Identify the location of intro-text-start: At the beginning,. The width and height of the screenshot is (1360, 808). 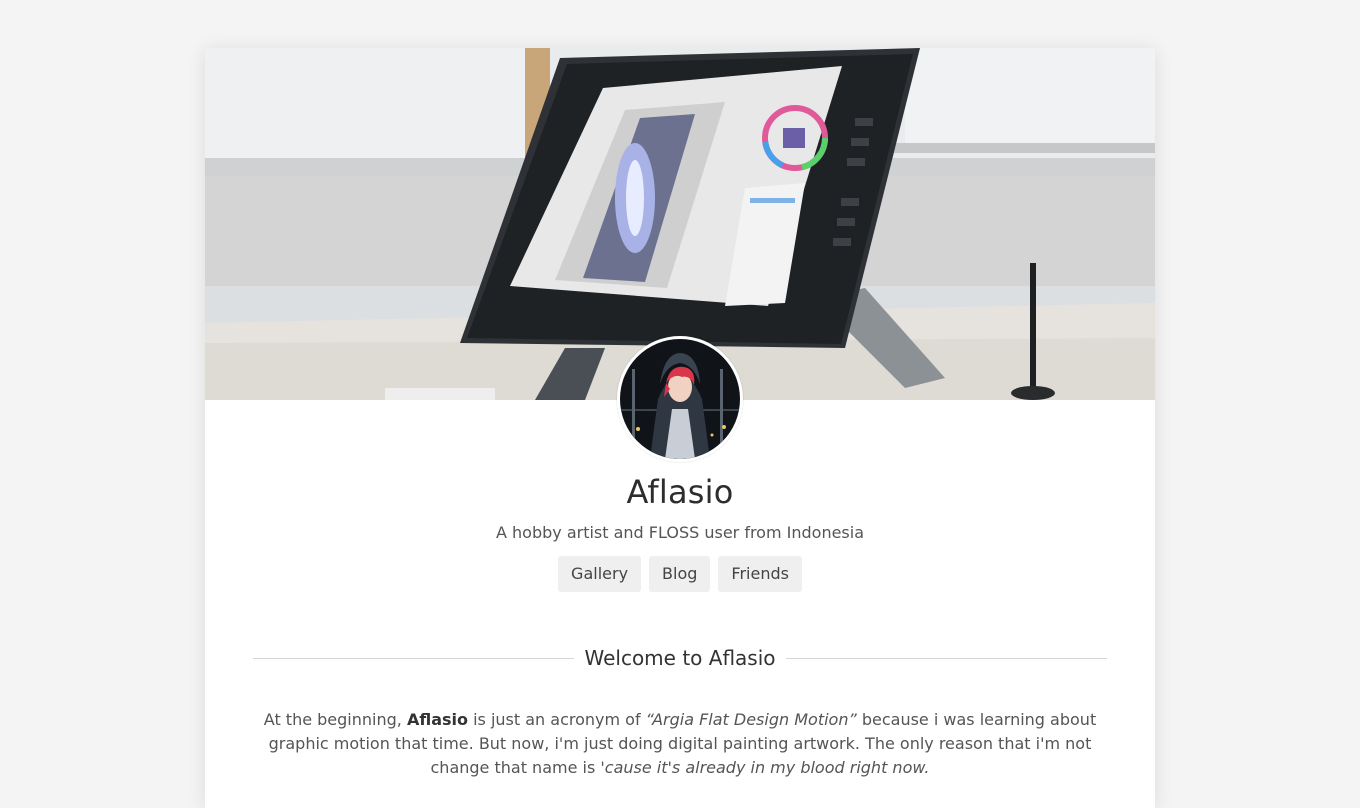
(335, 719).